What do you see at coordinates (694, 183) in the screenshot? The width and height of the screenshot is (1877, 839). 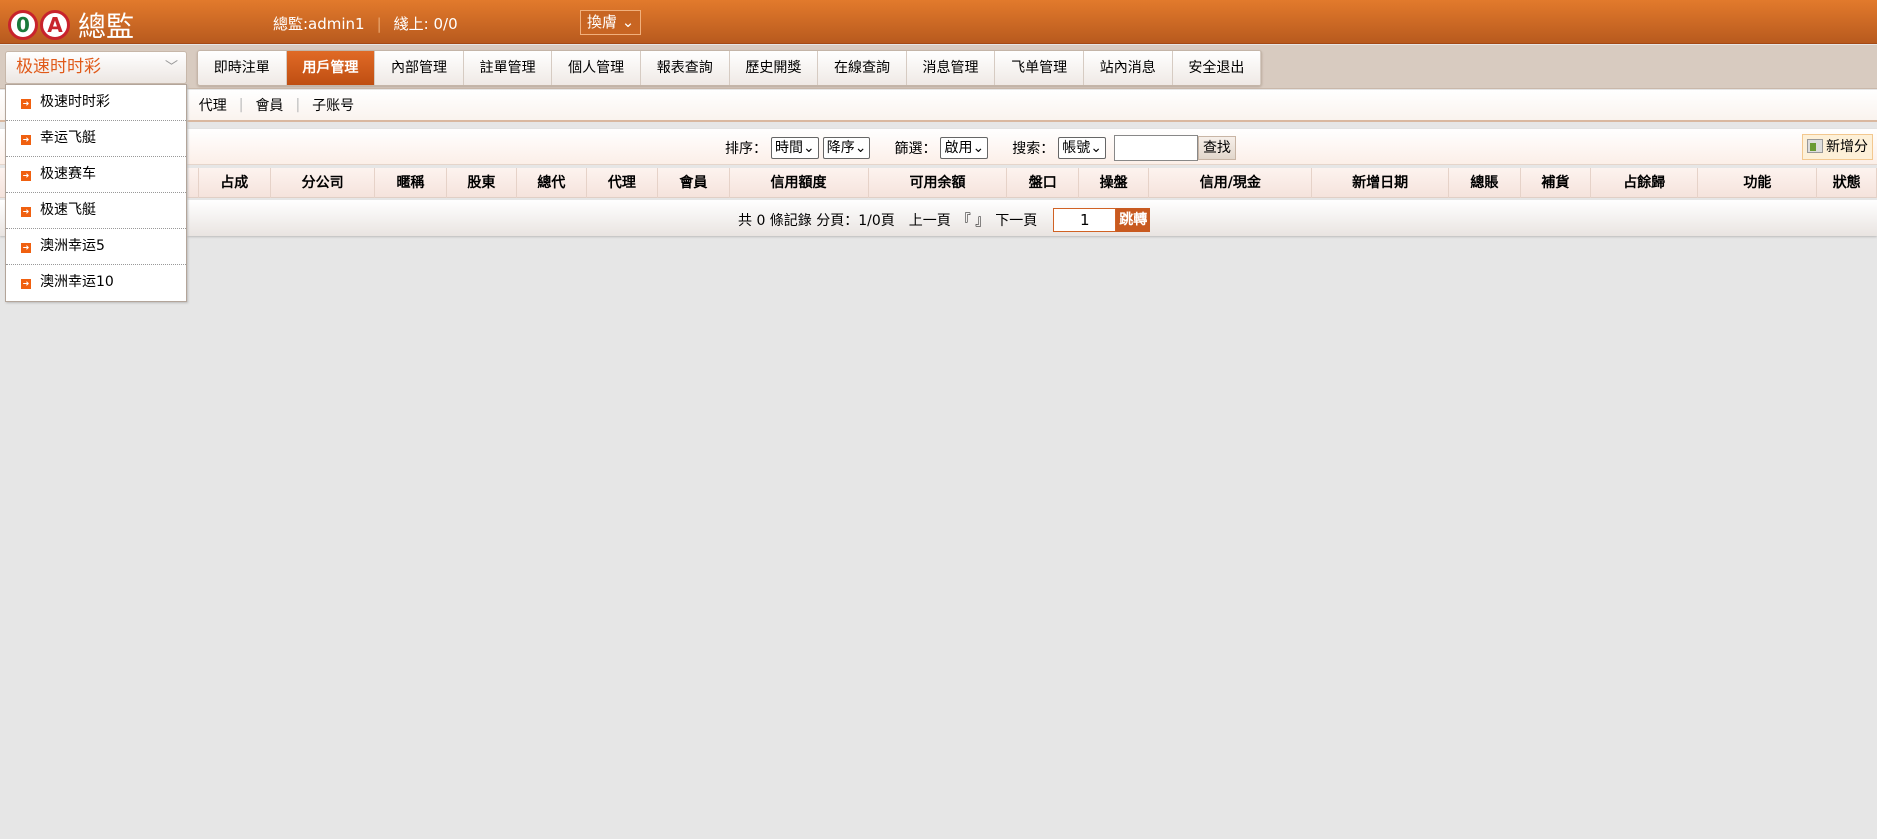 I see `column-header: 會員` at bounding box center [694, 183].